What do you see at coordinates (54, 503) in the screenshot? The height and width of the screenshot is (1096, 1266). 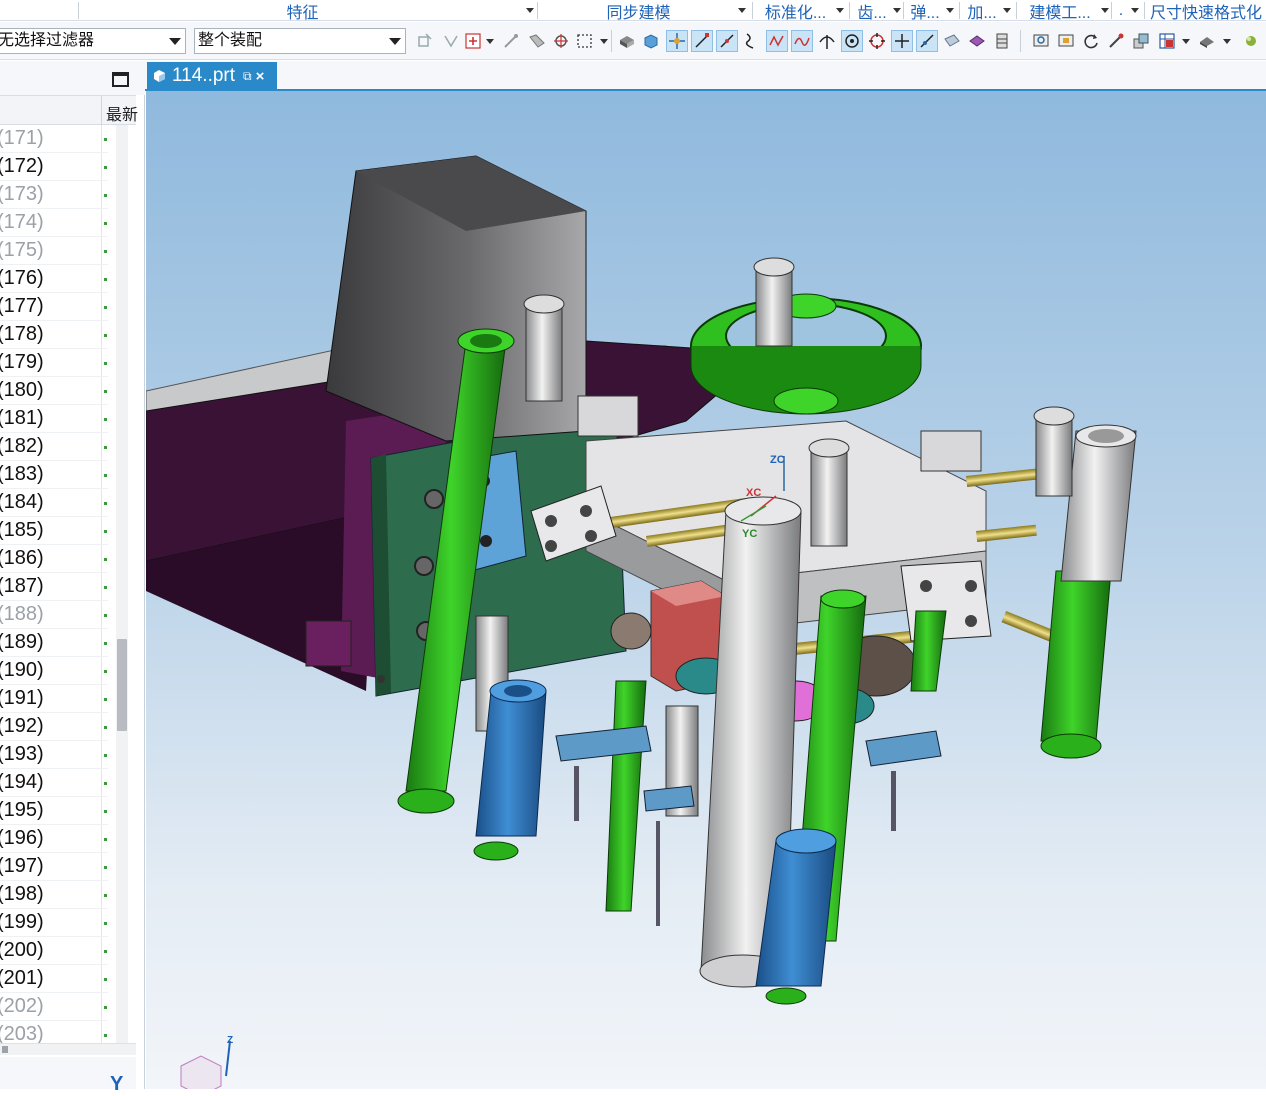 I see `navigator-node: (184)` at bounding box center [54, 503].